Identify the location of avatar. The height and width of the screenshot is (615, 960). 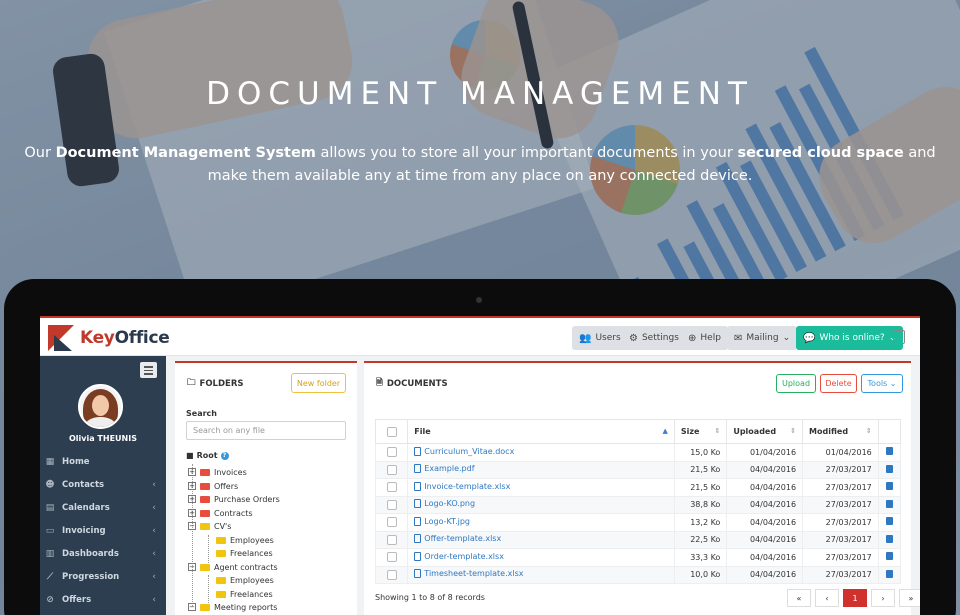
(100, 406).